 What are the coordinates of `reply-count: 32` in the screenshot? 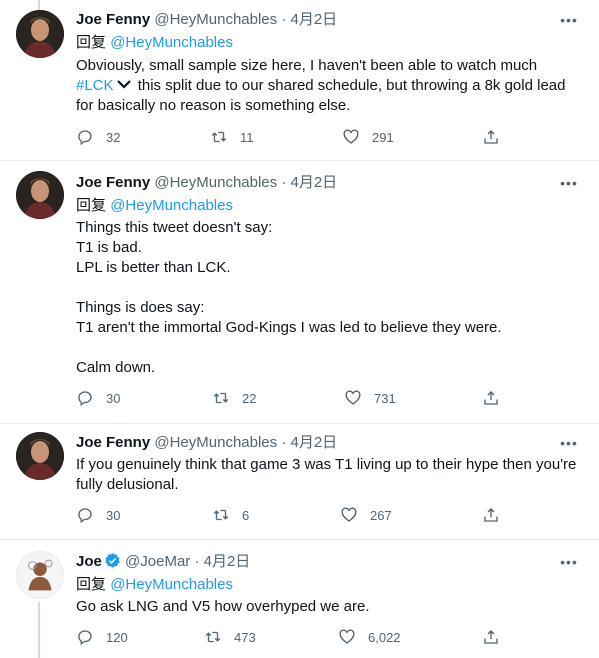 It's located at (113, 137).